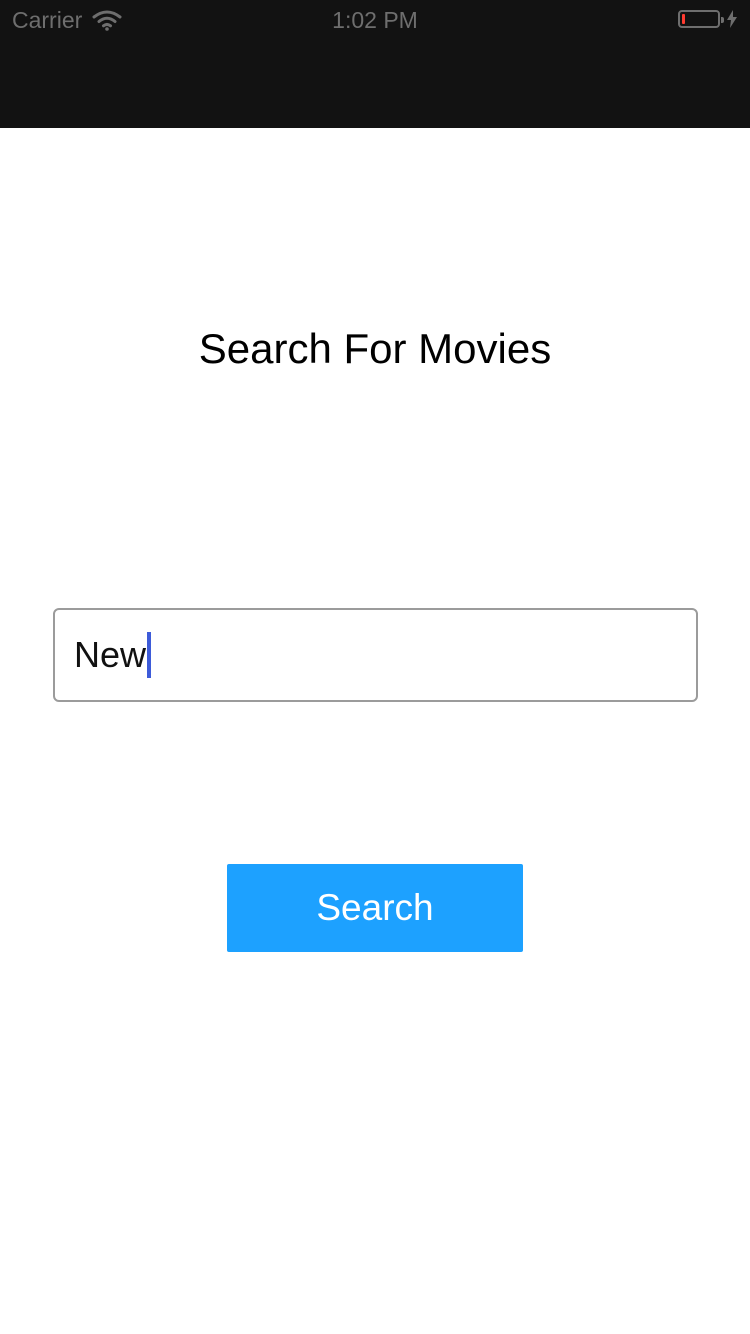  I want to click on header-bar: Carrier 1:02 PM, so click(375, 64).